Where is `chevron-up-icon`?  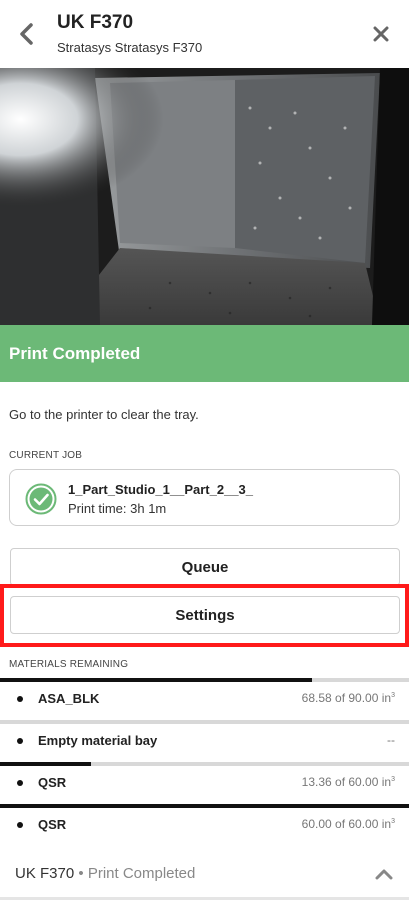
chevron-up-icon is located at coordinates (384, 874).